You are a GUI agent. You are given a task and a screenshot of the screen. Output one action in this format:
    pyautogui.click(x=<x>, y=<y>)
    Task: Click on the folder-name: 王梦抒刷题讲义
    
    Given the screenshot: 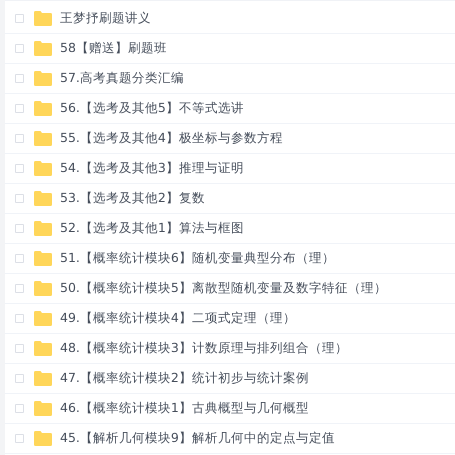 What is the action you would take?
    pyautogui.click(x=105, y=18)
    